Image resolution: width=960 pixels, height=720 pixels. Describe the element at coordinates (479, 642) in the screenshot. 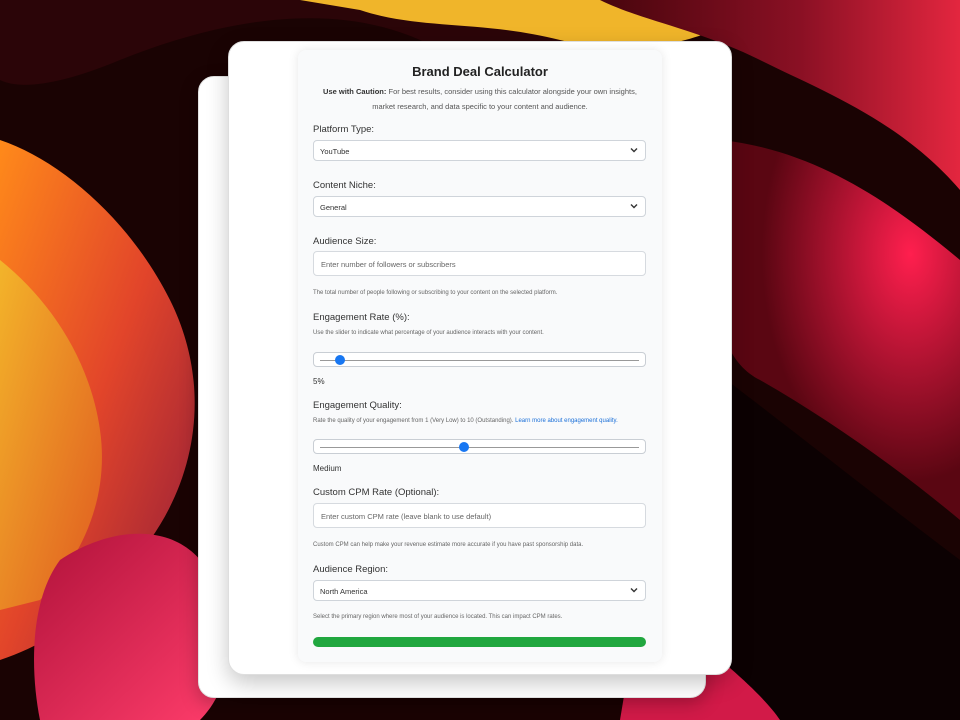

I see `calculate-button` at that location.